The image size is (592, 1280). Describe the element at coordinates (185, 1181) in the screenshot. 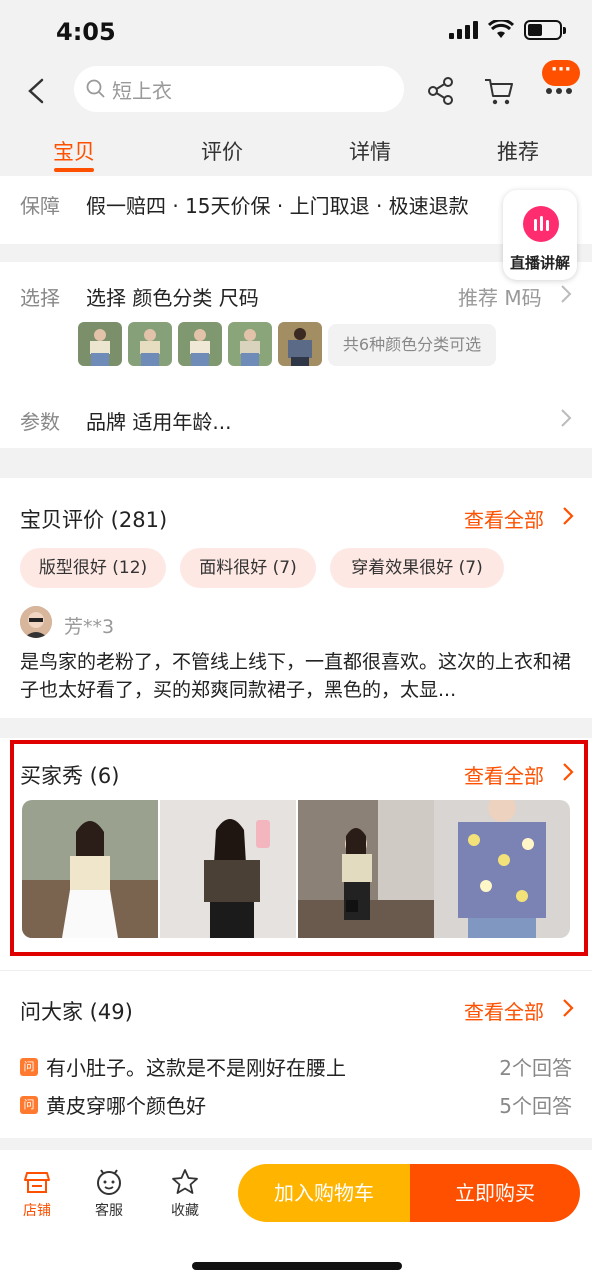

I see `star-icon` at that location.